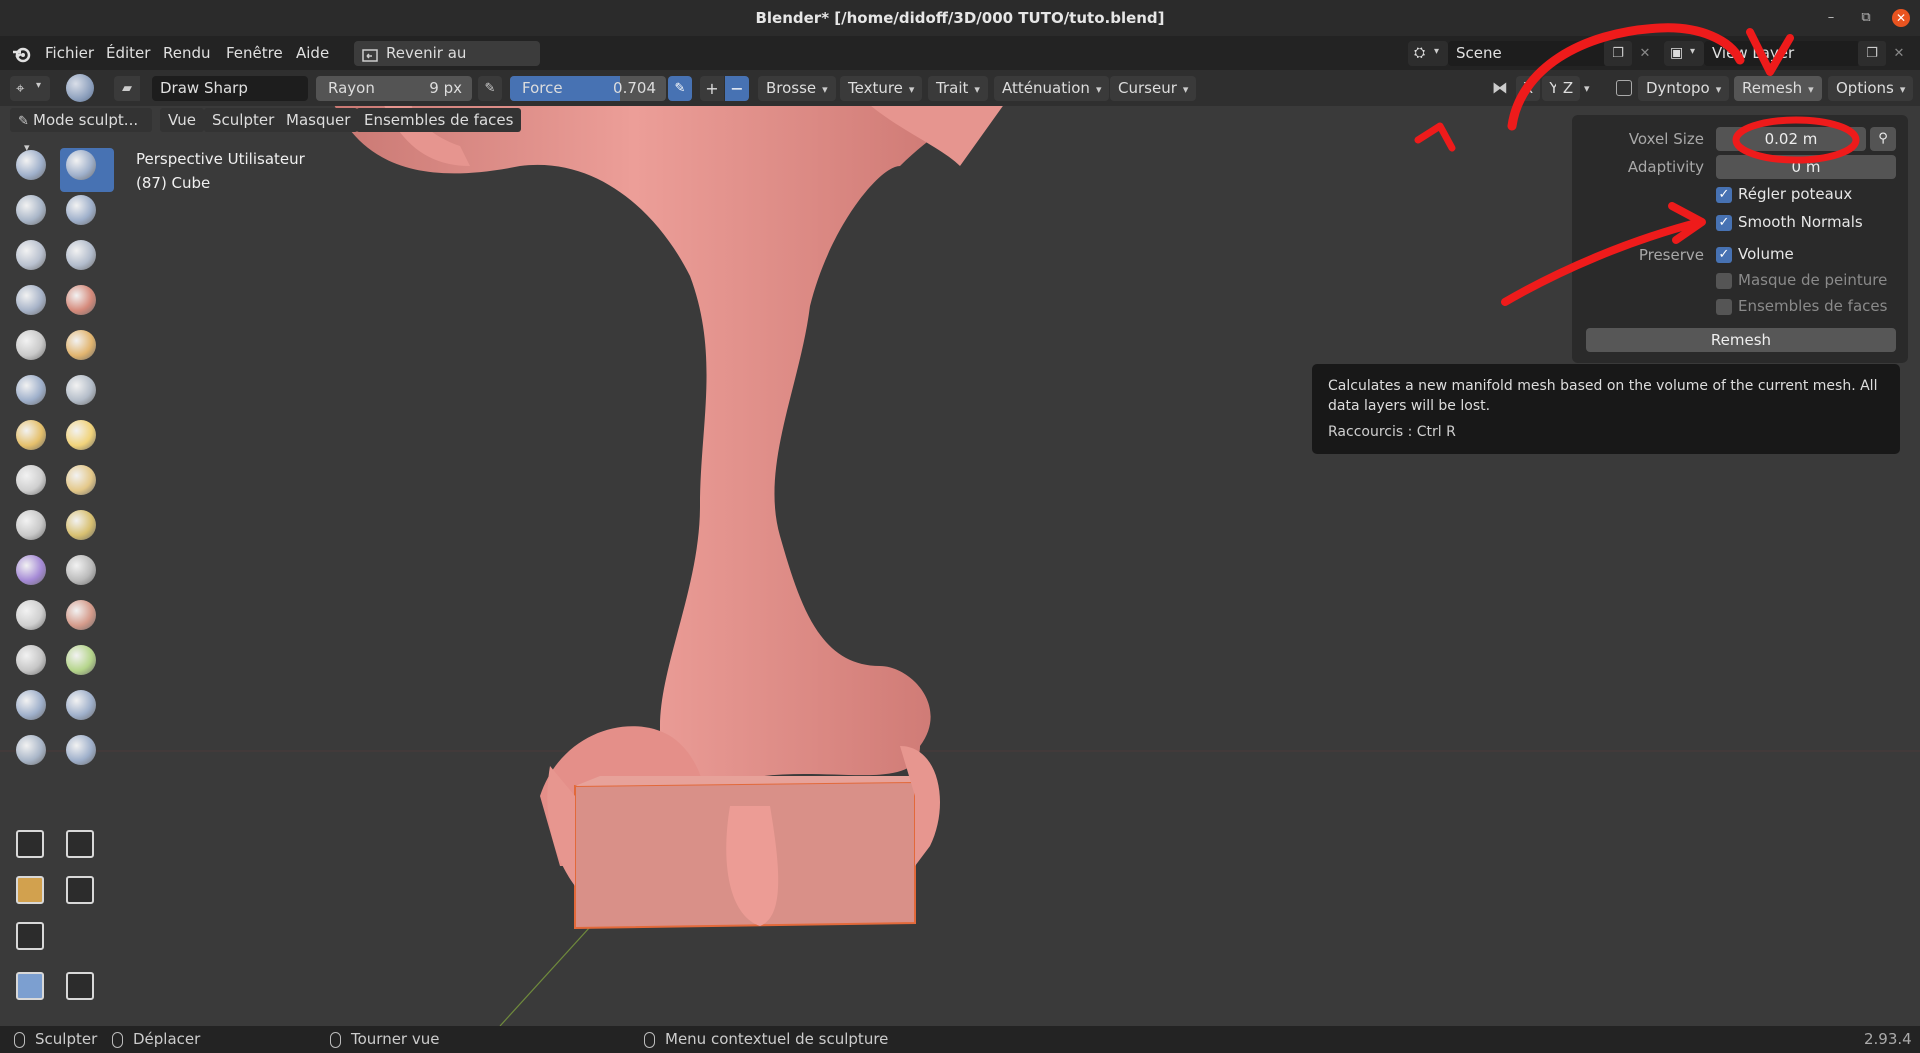 This screenshot has width=1920, height=1053. I want to click on annotation-strokes, so click(1637, 164).